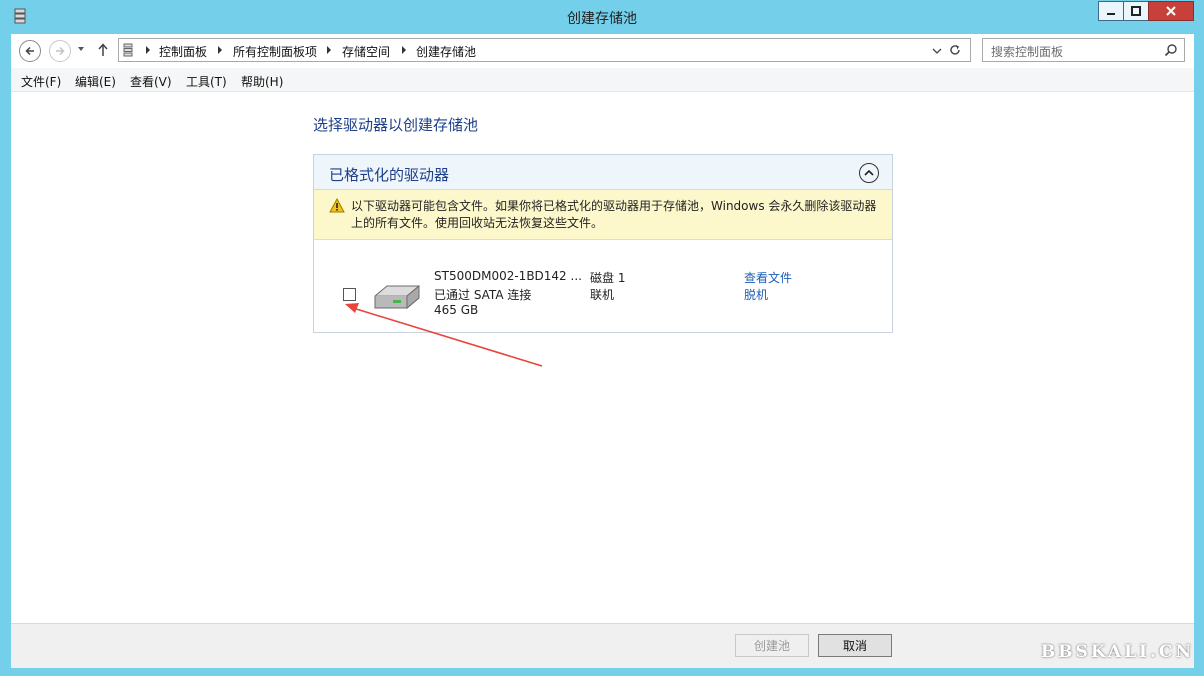 This screenshot has height=676, width=1204. I want to click on page-heading: 选择驱动器以创建存储池, so click(396, 125).